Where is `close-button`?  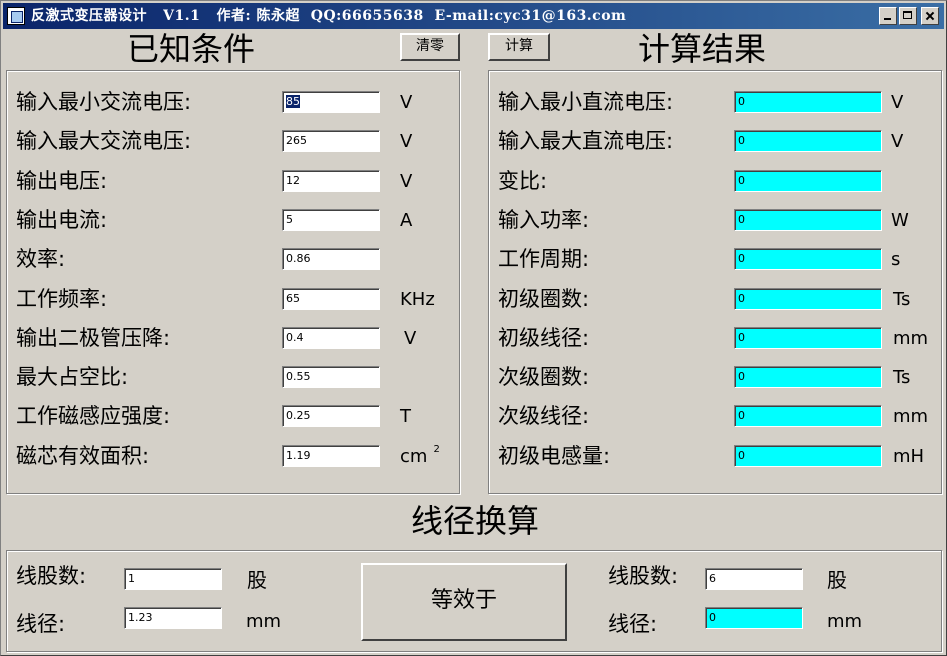 close-button is located at coordinates (930, 16).